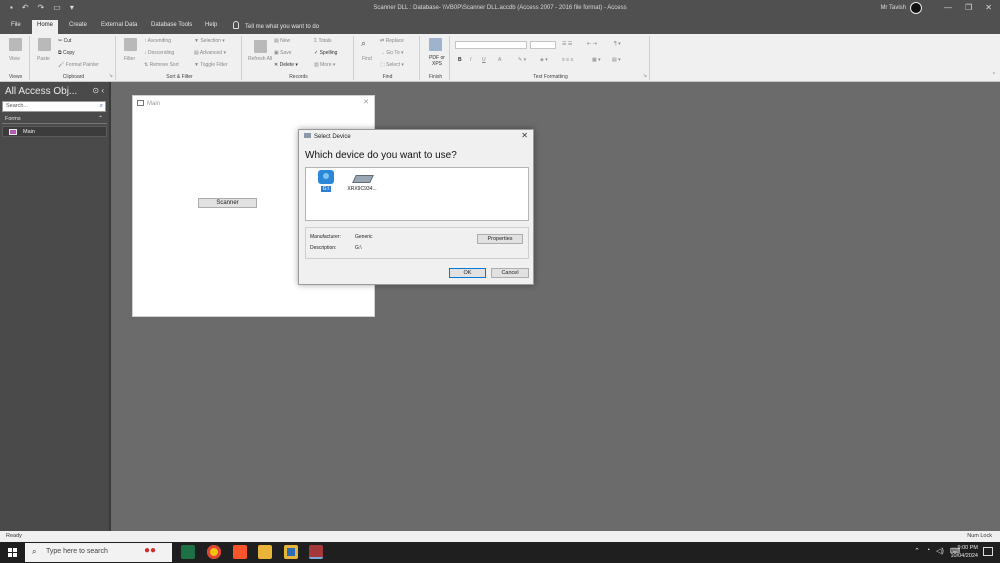 This screenshot has width=1000, height=563. Describe the element at coordinates (491, 45) in the screenshot. I see `font-name-dropdown` at that location.